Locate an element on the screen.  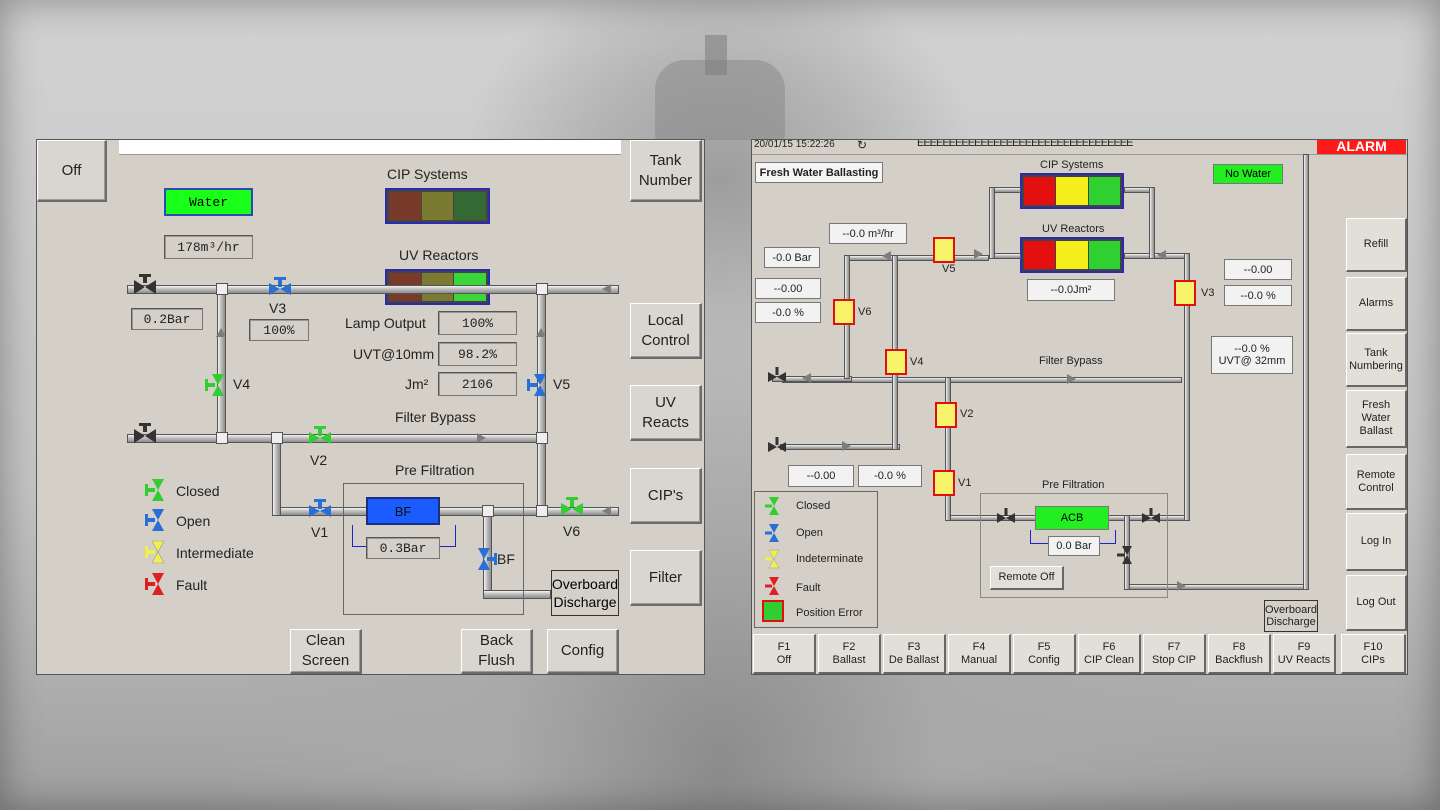
v5-valve-open-icon is located at coordinates (540, 385).